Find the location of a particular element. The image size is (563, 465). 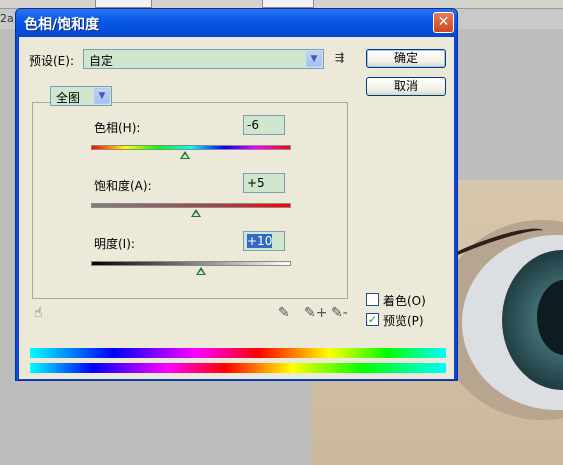

dialog-title: 色相/饱和度 is located at coordinates (62, 25).